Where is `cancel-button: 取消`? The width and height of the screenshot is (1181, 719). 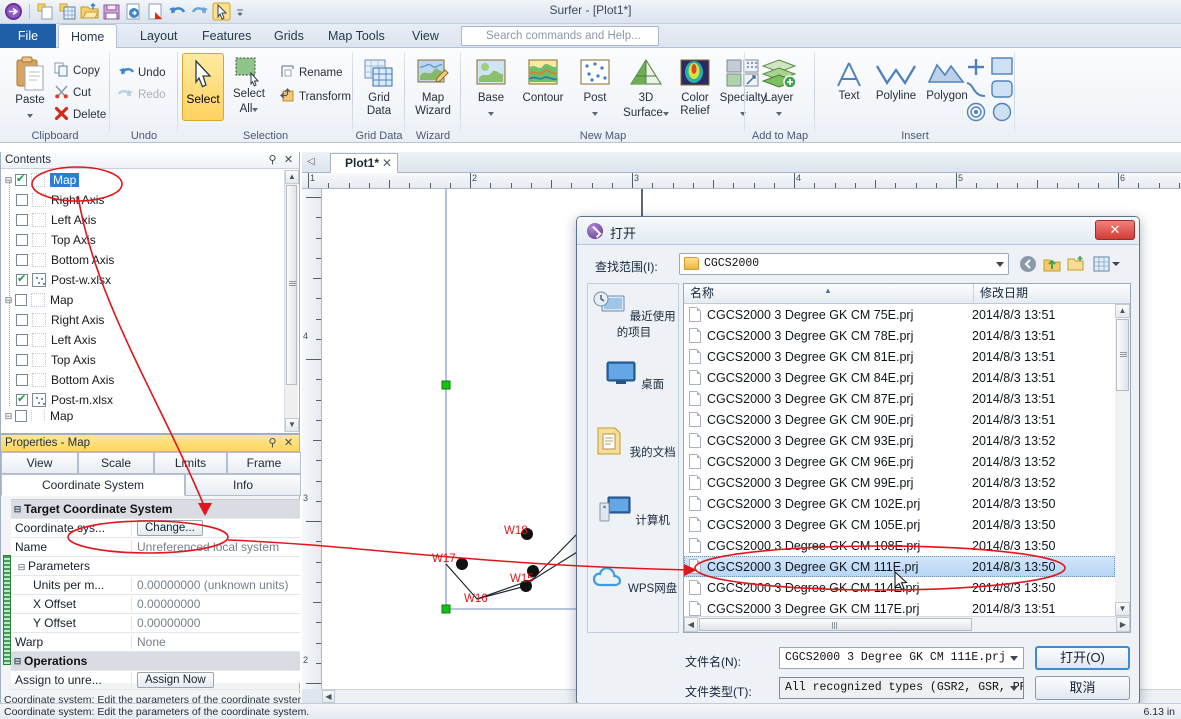 cancel-button: 取消 is located at coordinates (1082, 688).